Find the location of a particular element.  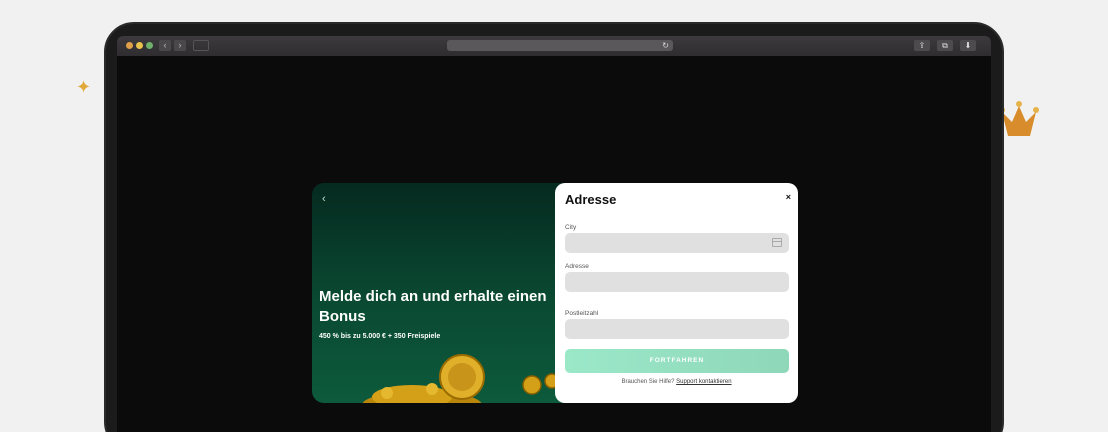

maximize-window-button is located at coordinates (149, 45).